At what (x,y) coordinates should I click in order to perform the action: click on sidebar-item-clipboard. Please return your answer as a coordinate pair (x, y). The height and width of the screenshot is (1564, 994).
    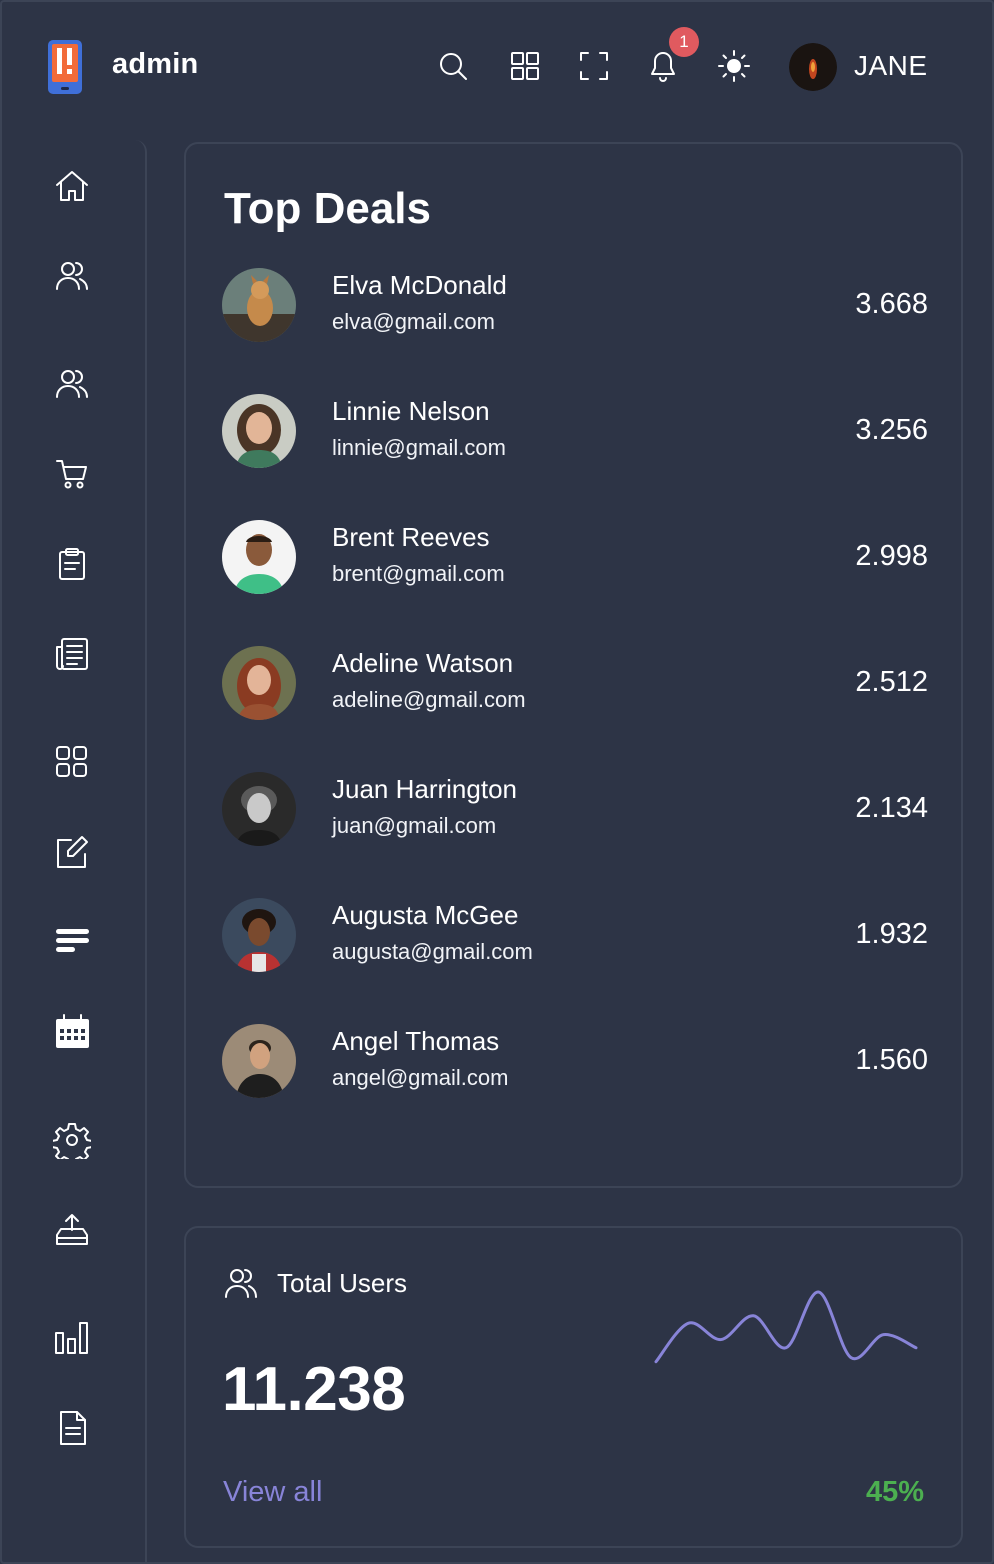
    Looking at the image, I should click on (72, 564).